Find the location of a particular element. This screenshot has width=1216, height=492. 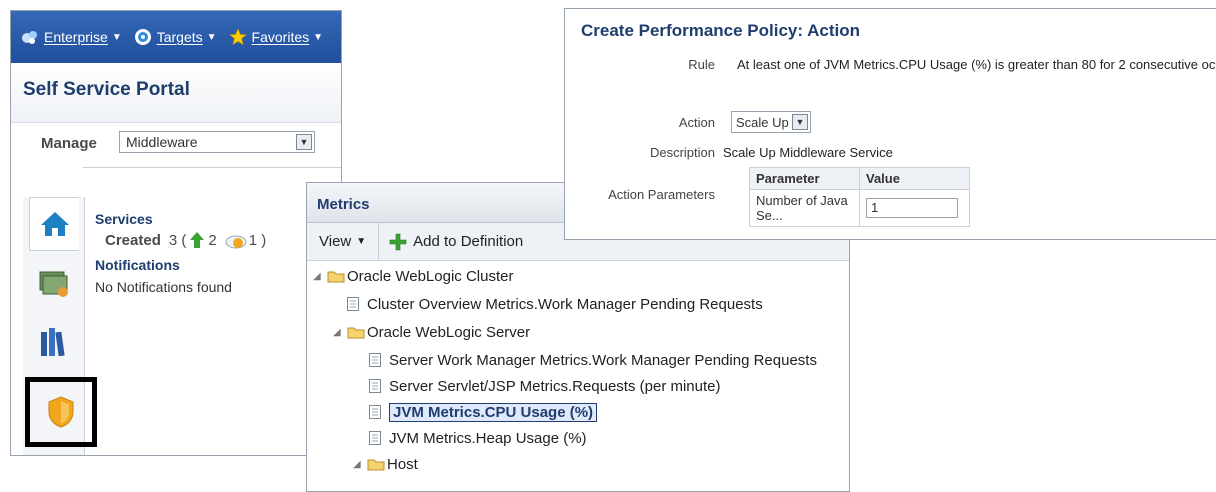

action-select: Scale Up ▼ is located at coordinates (771, 122).